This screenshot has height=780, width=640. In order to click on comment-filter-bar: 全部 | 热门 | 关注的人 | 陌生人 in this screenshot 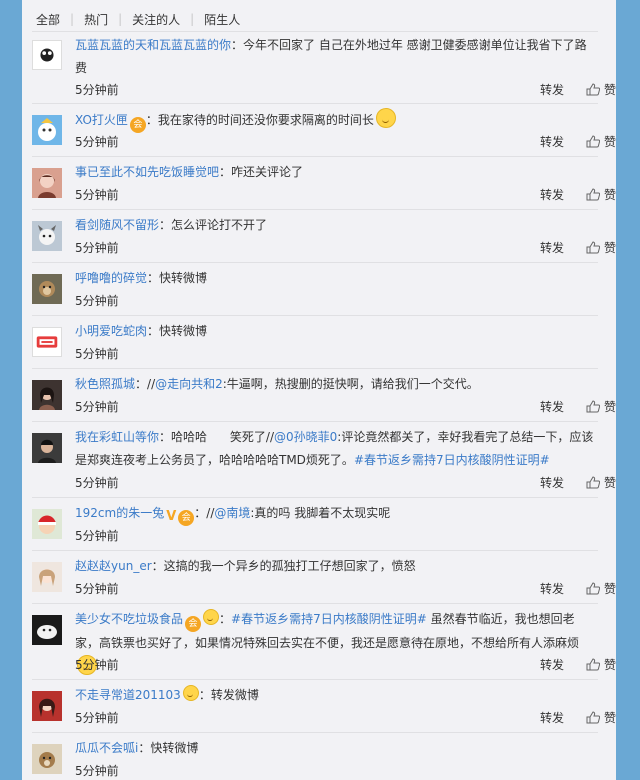, I will do `click(138, 19)`.